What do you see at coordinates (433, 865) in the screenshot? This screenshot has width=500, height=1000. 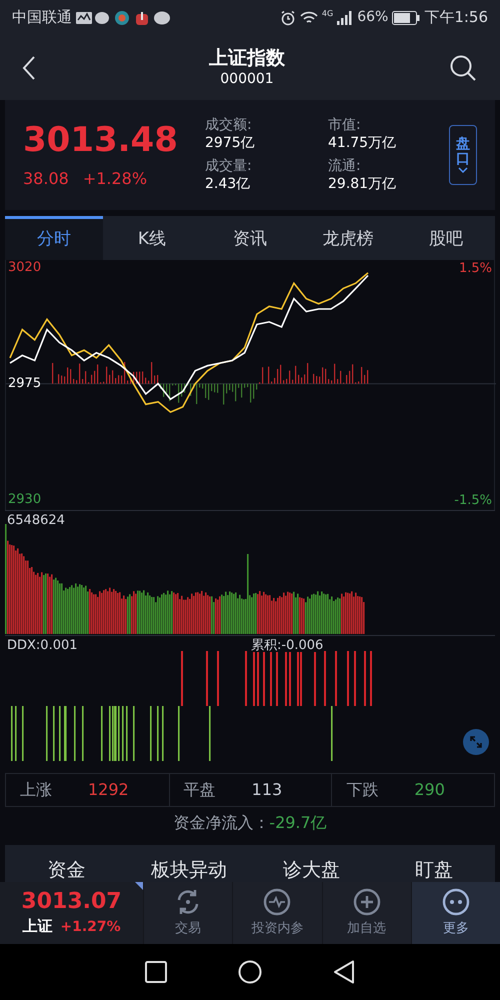 I see `shortcut-button: 盯盘` at bounding box center [433, 865].